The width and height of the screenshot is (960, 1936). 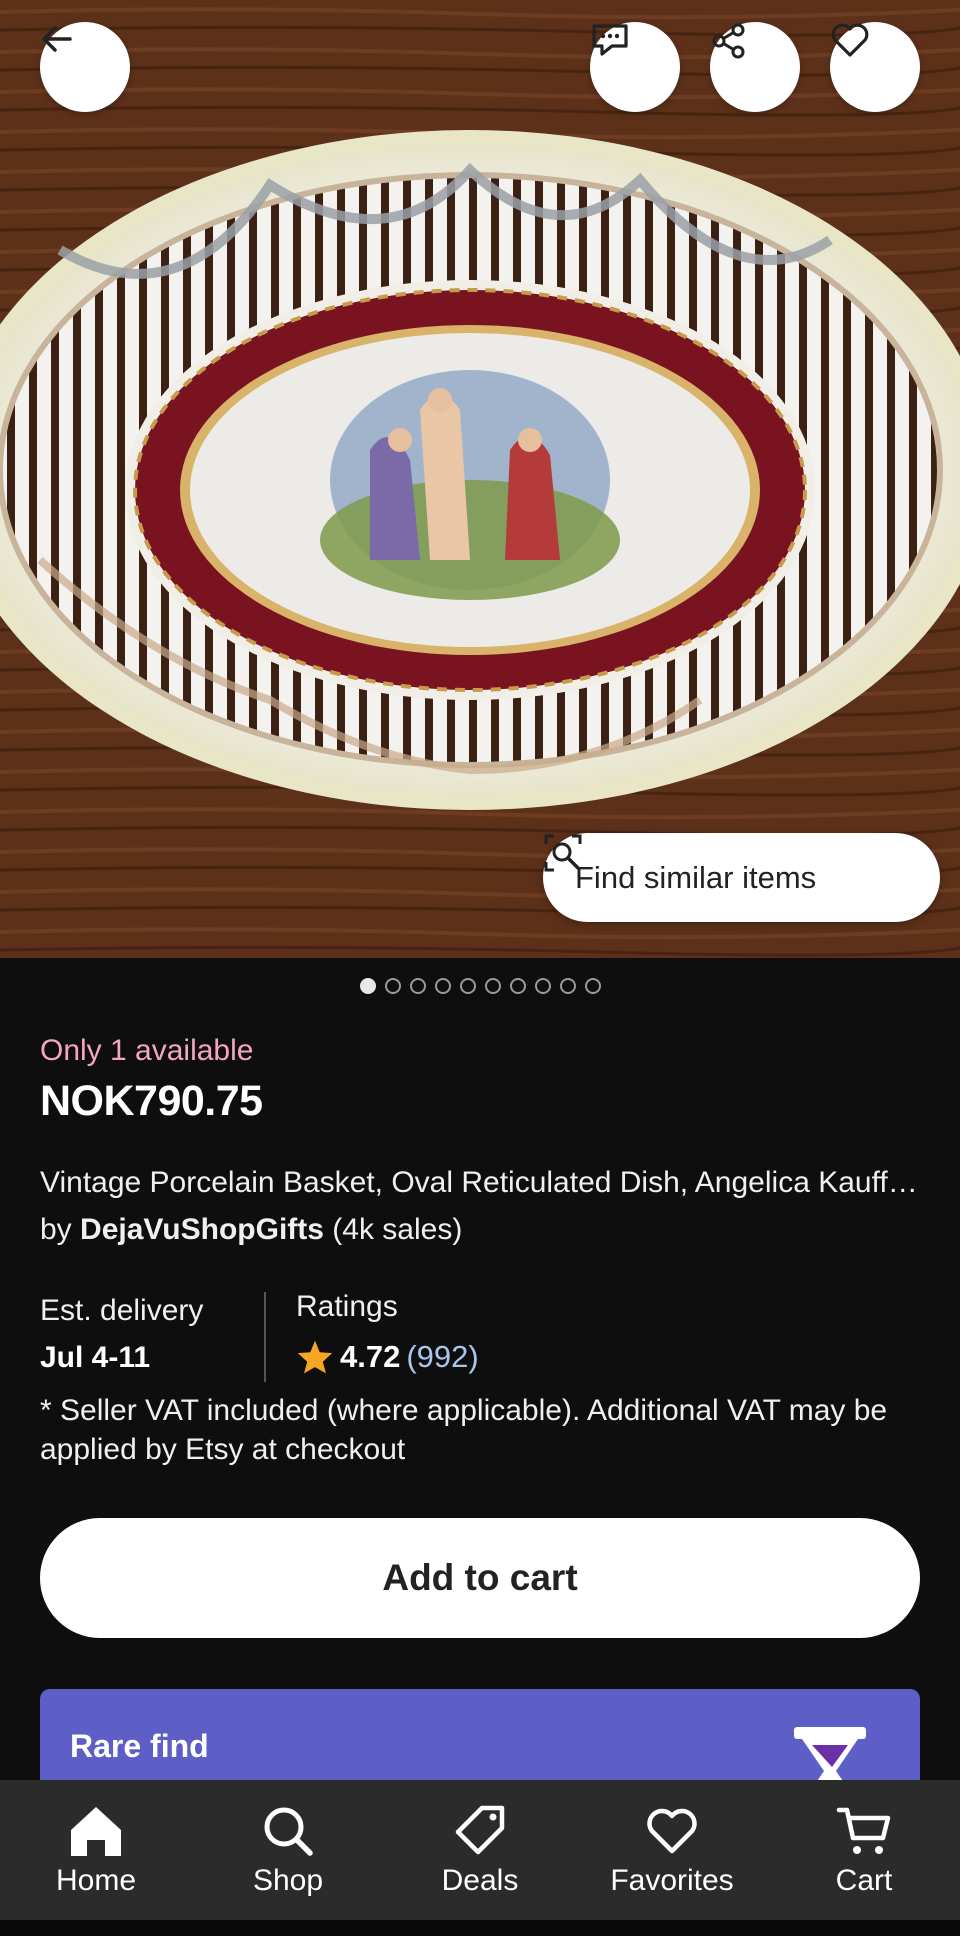 I want to click on visual-search-icon, so click(x=563, y=853).